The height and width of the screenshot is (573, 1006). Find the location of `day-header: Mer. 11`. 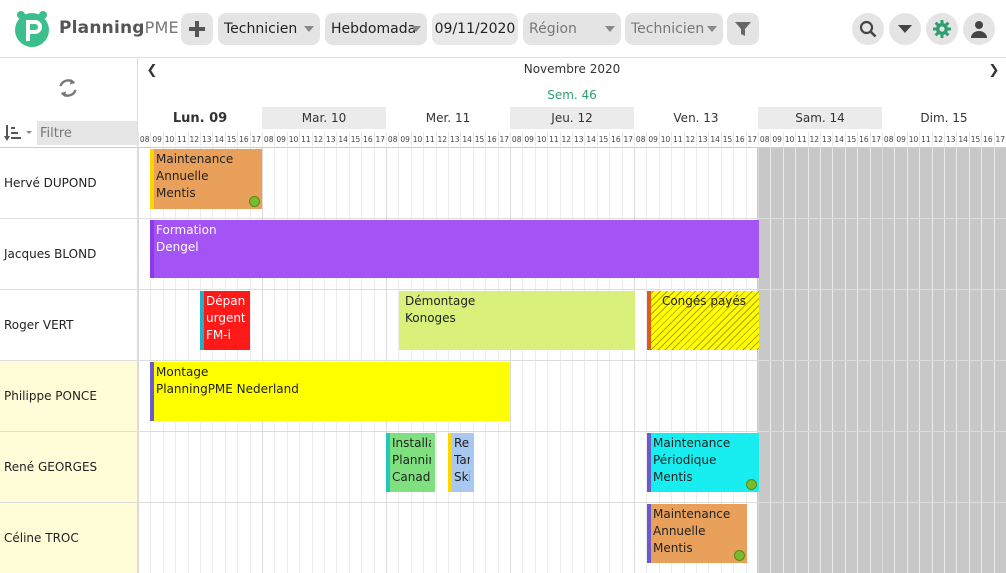

day-header: Mer. 11 is located at coordinates (448, 118).